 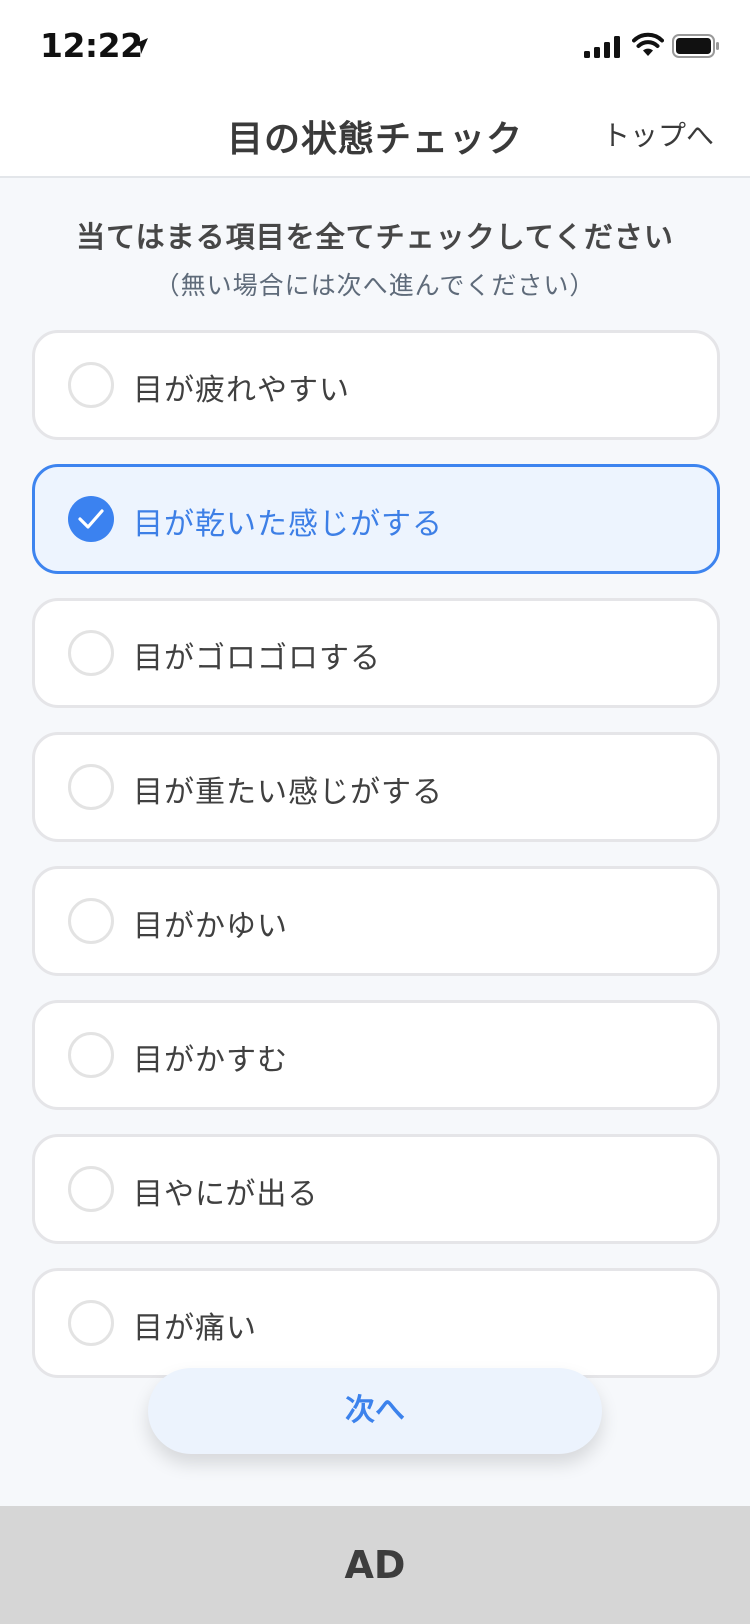 I want to click on wifi-icon, so click(x=648, y=44).